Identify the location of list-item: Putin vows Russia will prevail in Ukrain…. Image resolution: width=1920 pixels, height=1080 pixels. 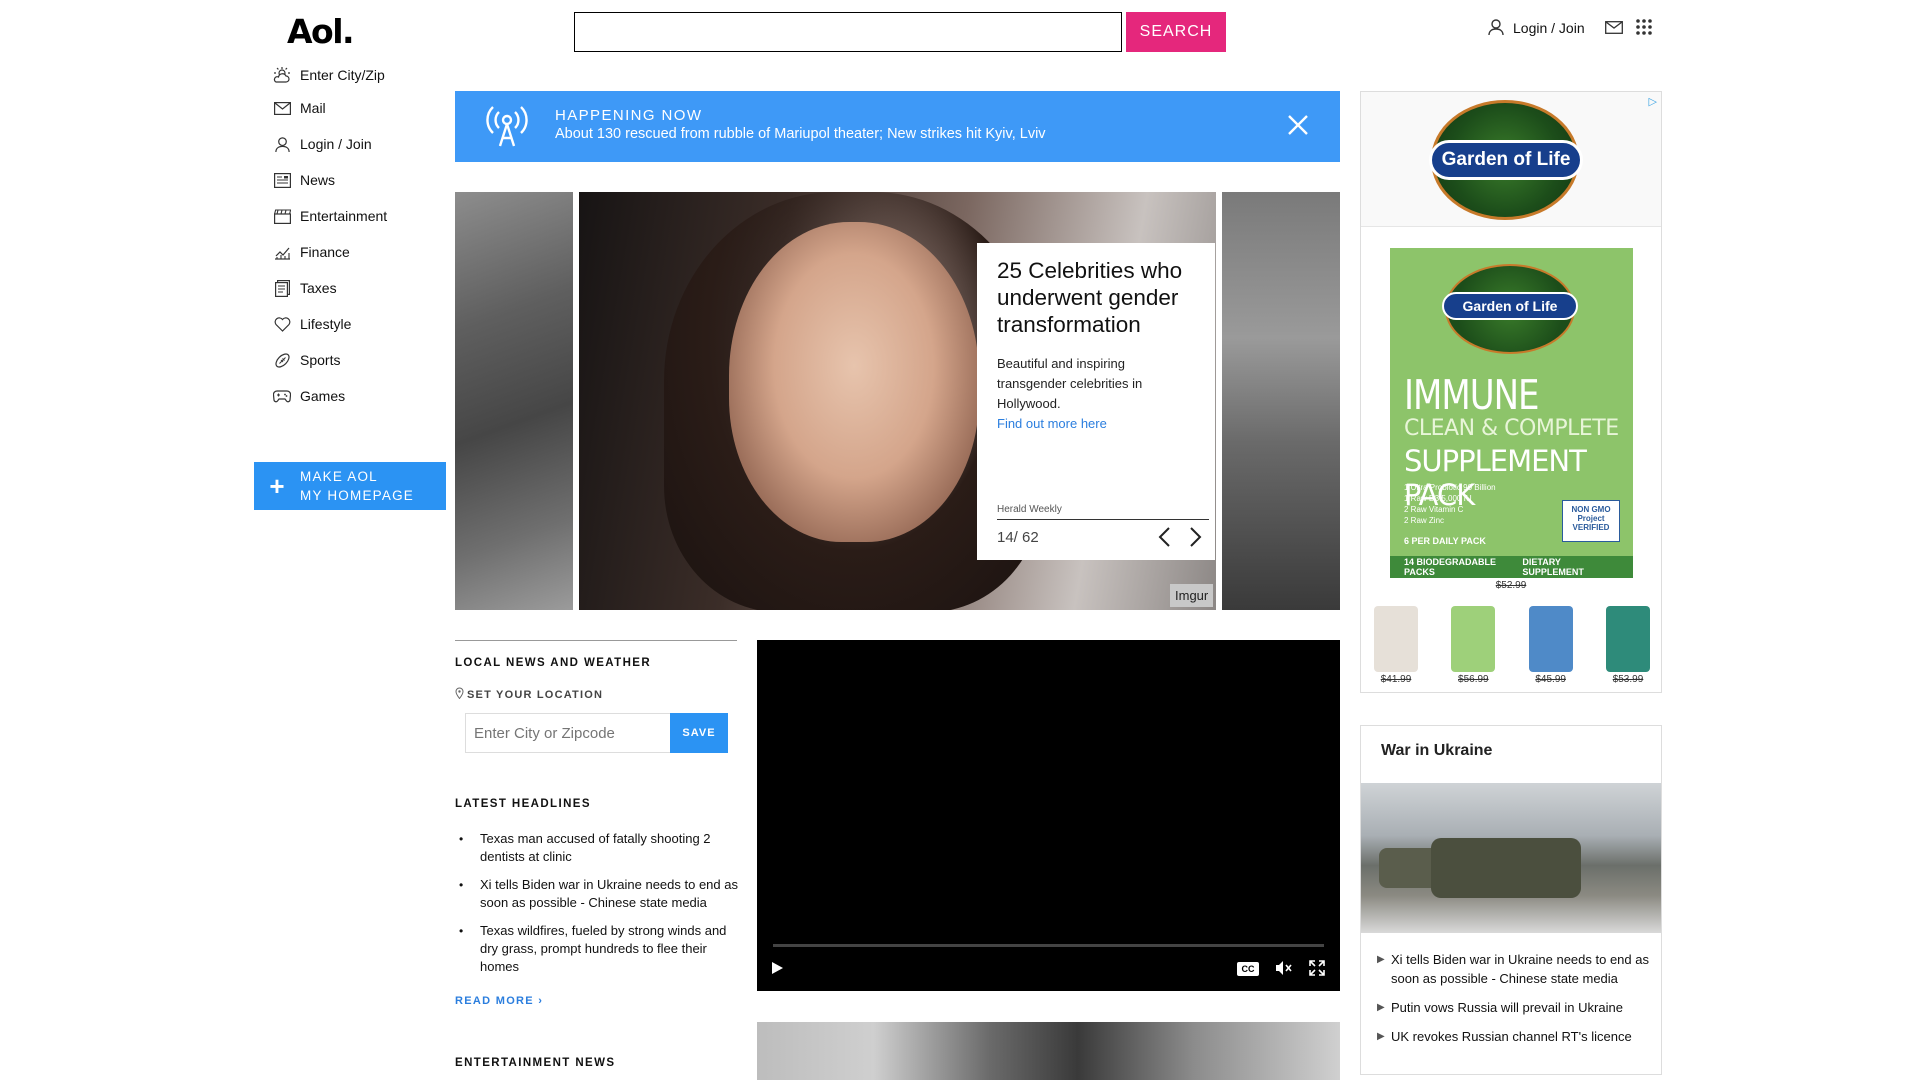
(1517, 1007).